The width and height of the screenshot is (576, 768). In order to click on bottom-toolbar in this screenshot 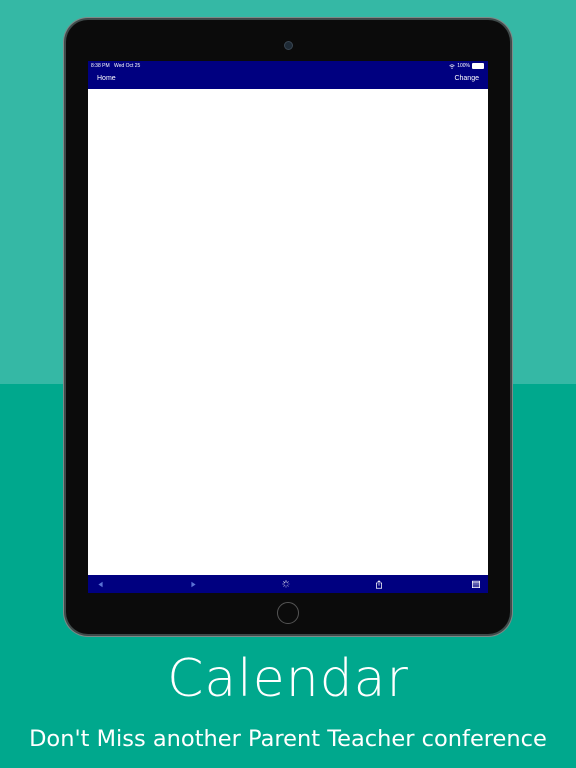, I will do `click(288, 584)`.